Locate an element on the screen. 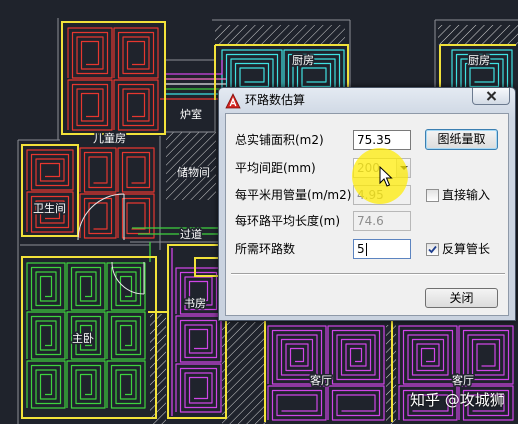  watermark: 知乎 @攻城狮 is located at coordinates (457, 400).